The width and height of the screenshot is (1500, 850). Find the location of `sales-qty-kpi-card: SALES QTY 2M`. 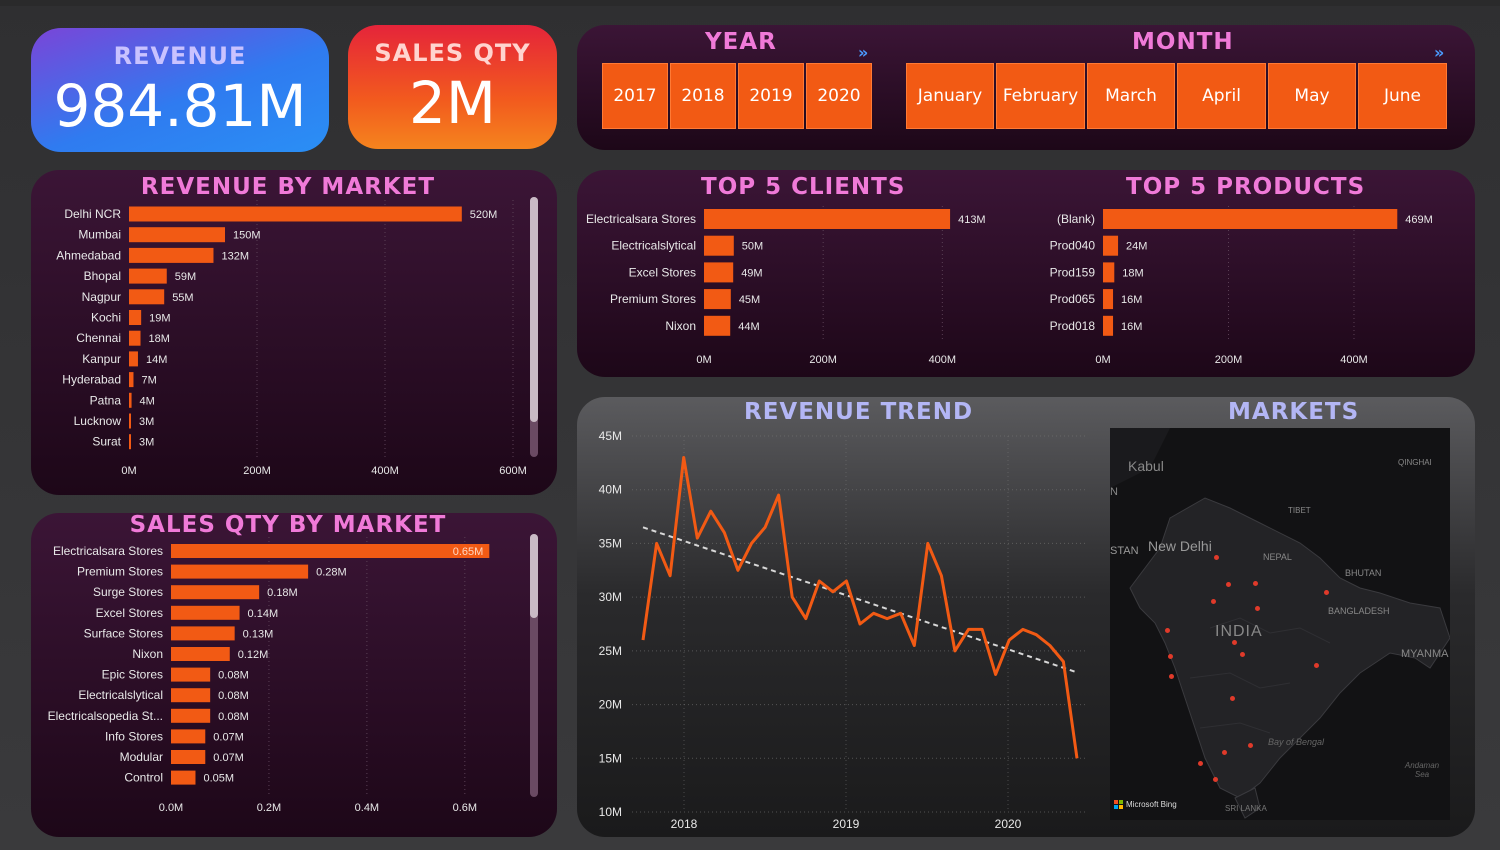

sales-qty-kpi-card: SALES QTY 2M is located at coordinates (452, 87).